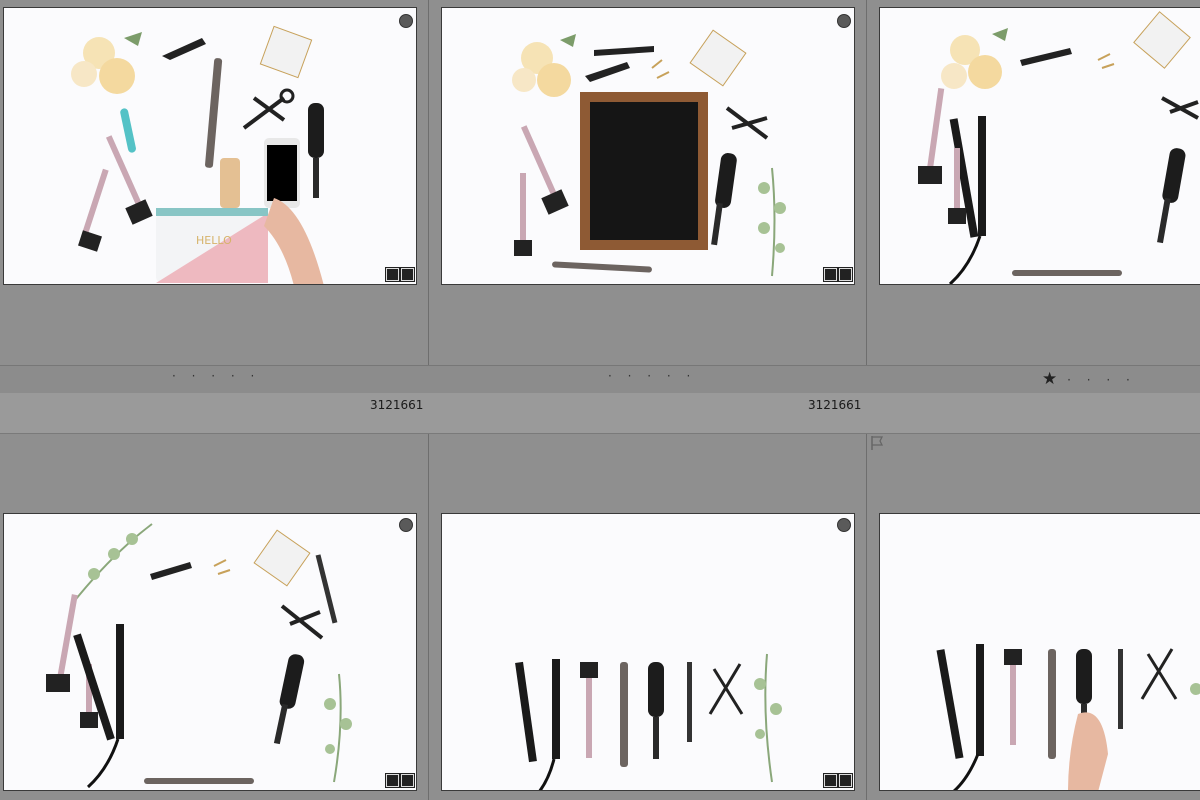 Image resolution: width=1200 pixels, height=800 pixels. I want to click on star-icon: ★, so click(1049, 379).